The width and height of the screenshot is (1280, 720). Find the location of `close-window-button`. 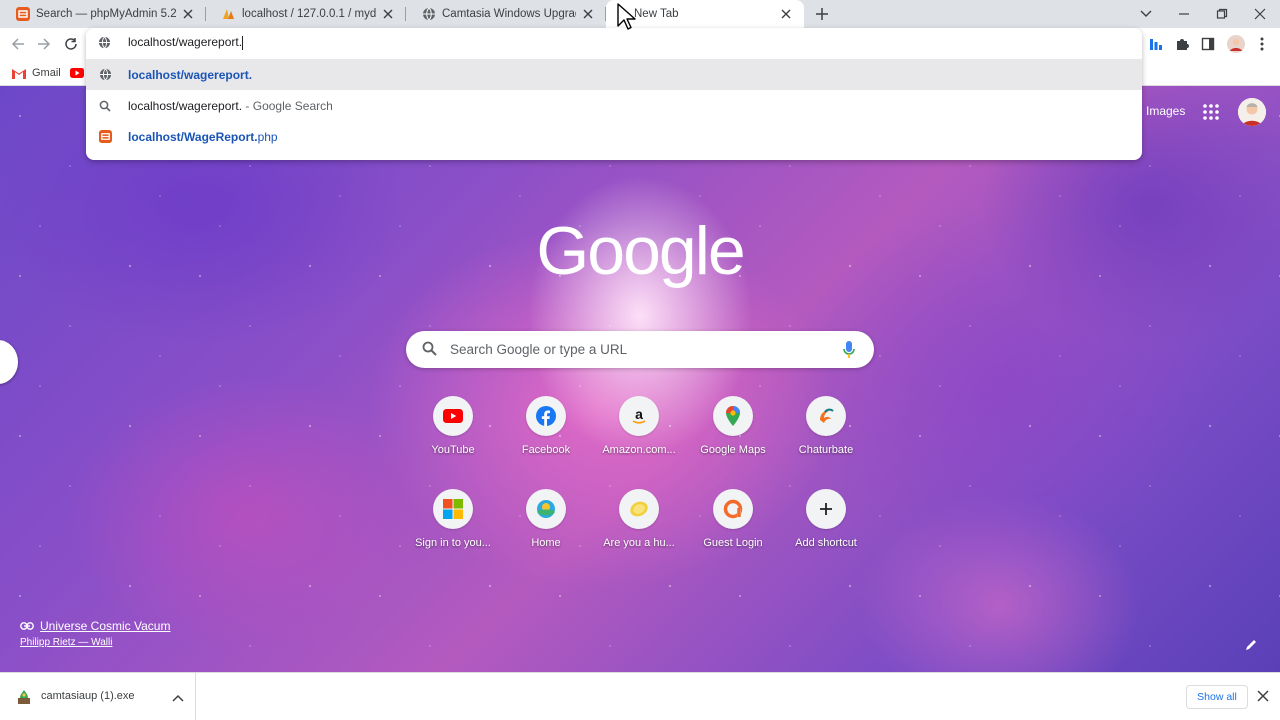

close-window-button is located at coordinates (1260, 14).